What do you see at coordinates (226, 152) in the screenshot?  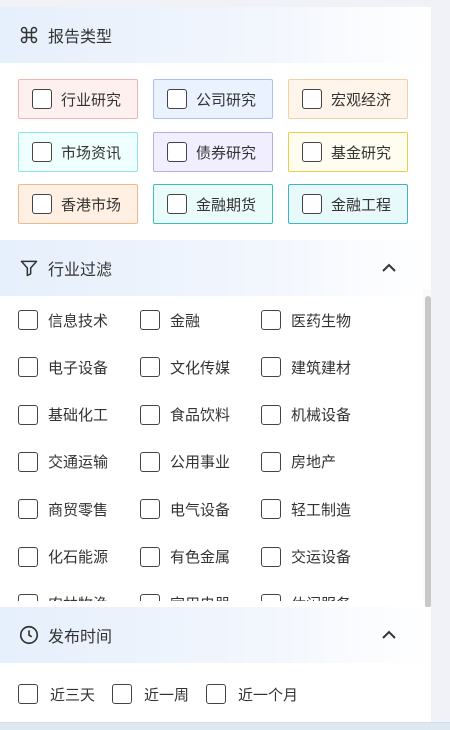 I see `tag-label: 债券研究` at bounding box center [226, 152].